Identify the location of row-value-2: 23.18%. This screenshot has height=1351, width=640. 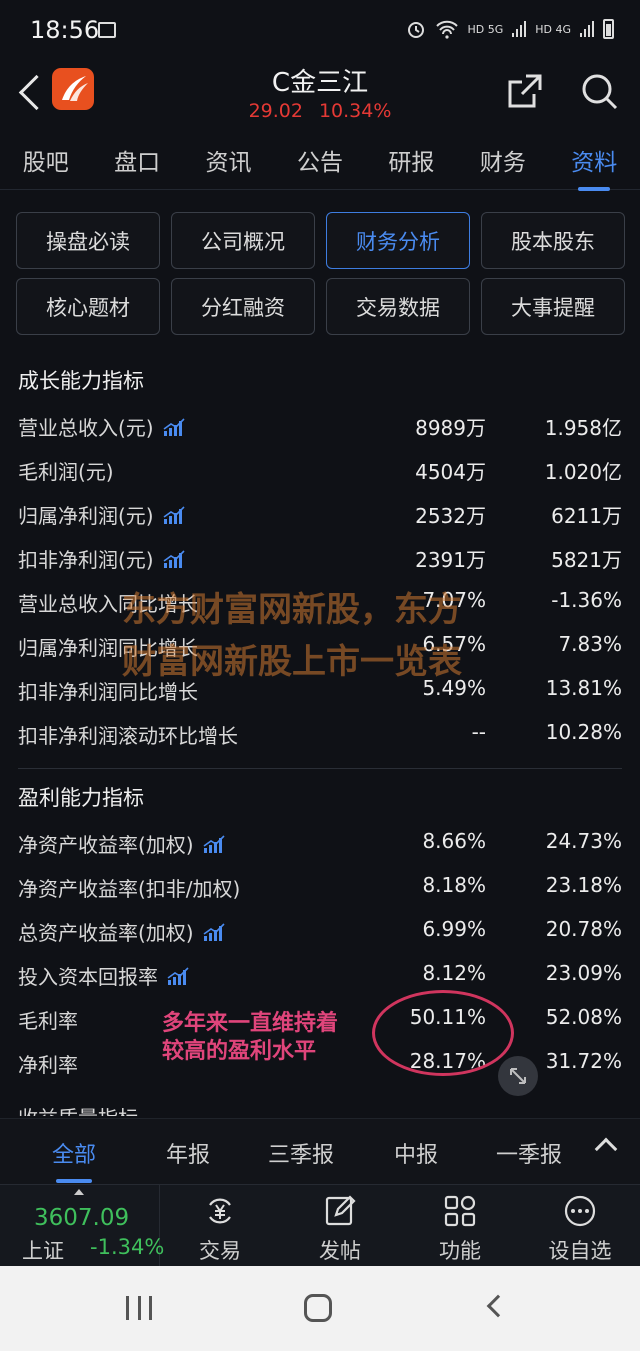
(583, 885).